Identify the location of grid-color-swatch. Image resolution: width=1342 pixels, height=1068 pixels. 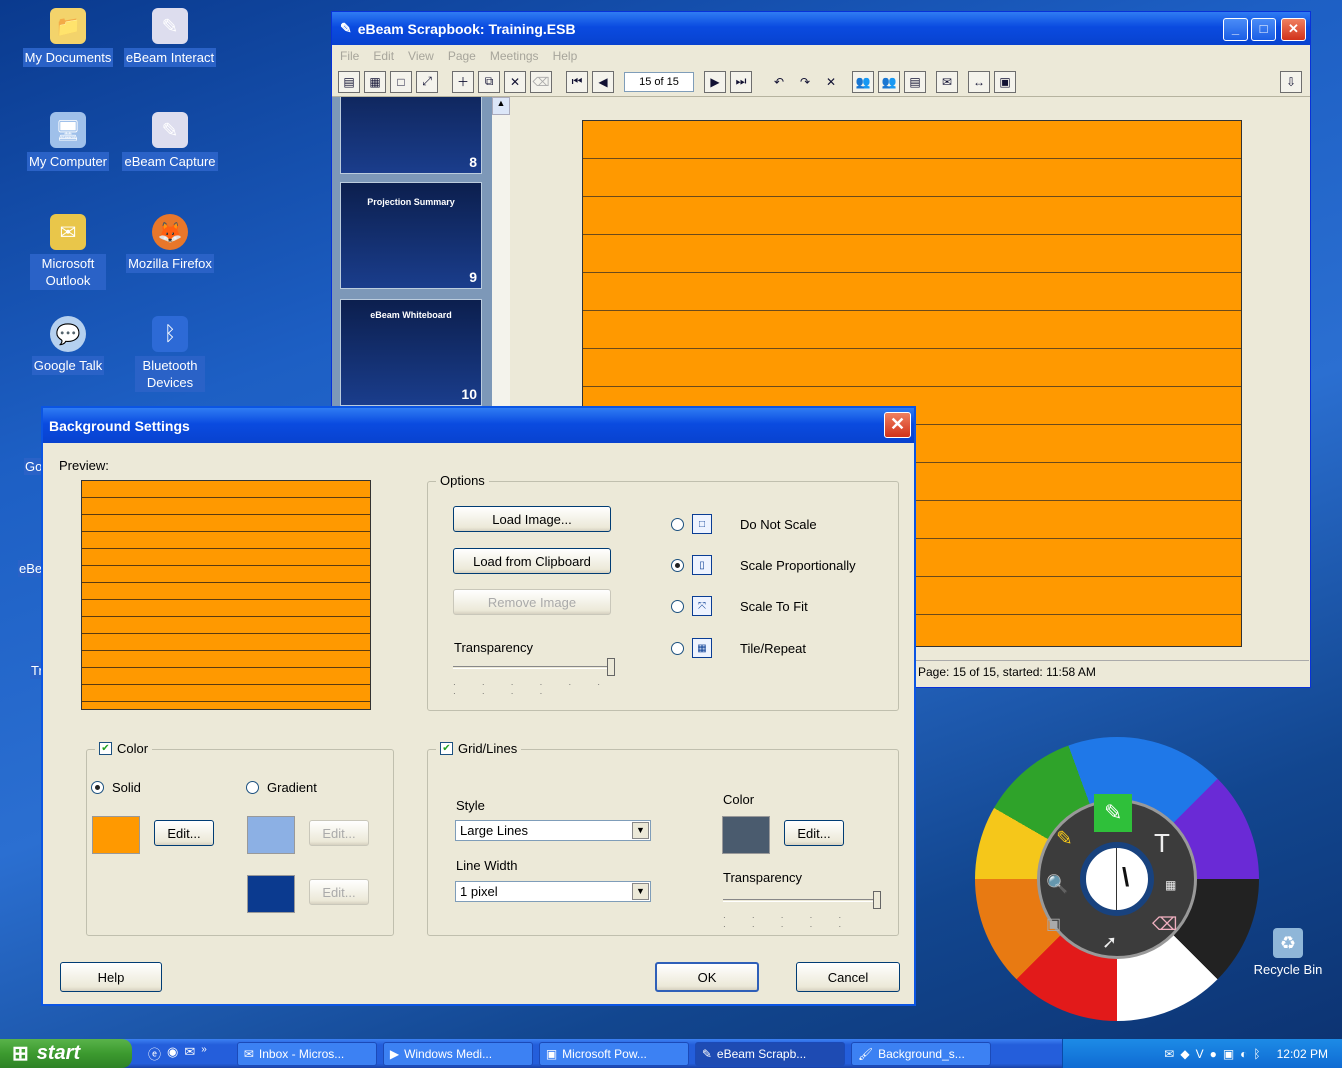
(746, 835).